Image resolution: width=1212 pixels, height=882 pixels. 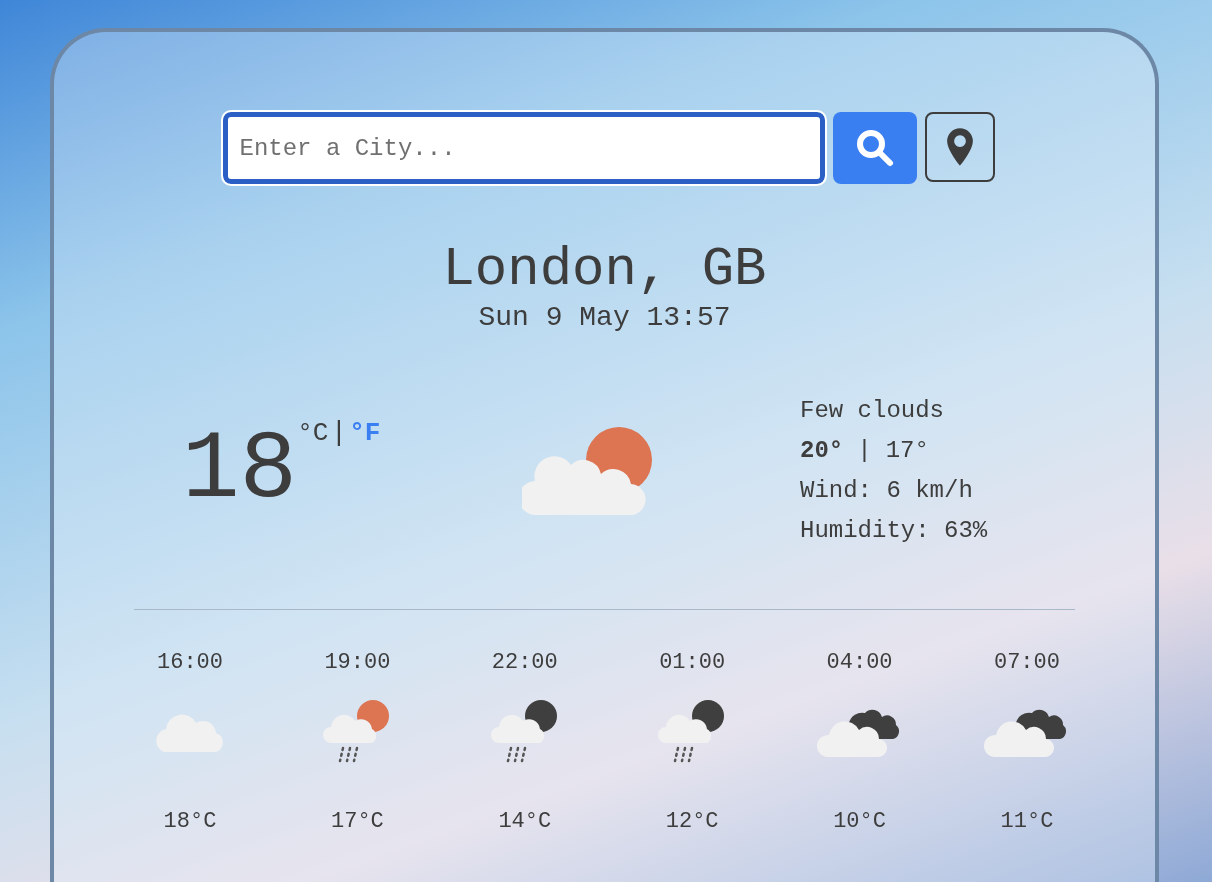 I want to click on search-button, so click(x=874, y=148).